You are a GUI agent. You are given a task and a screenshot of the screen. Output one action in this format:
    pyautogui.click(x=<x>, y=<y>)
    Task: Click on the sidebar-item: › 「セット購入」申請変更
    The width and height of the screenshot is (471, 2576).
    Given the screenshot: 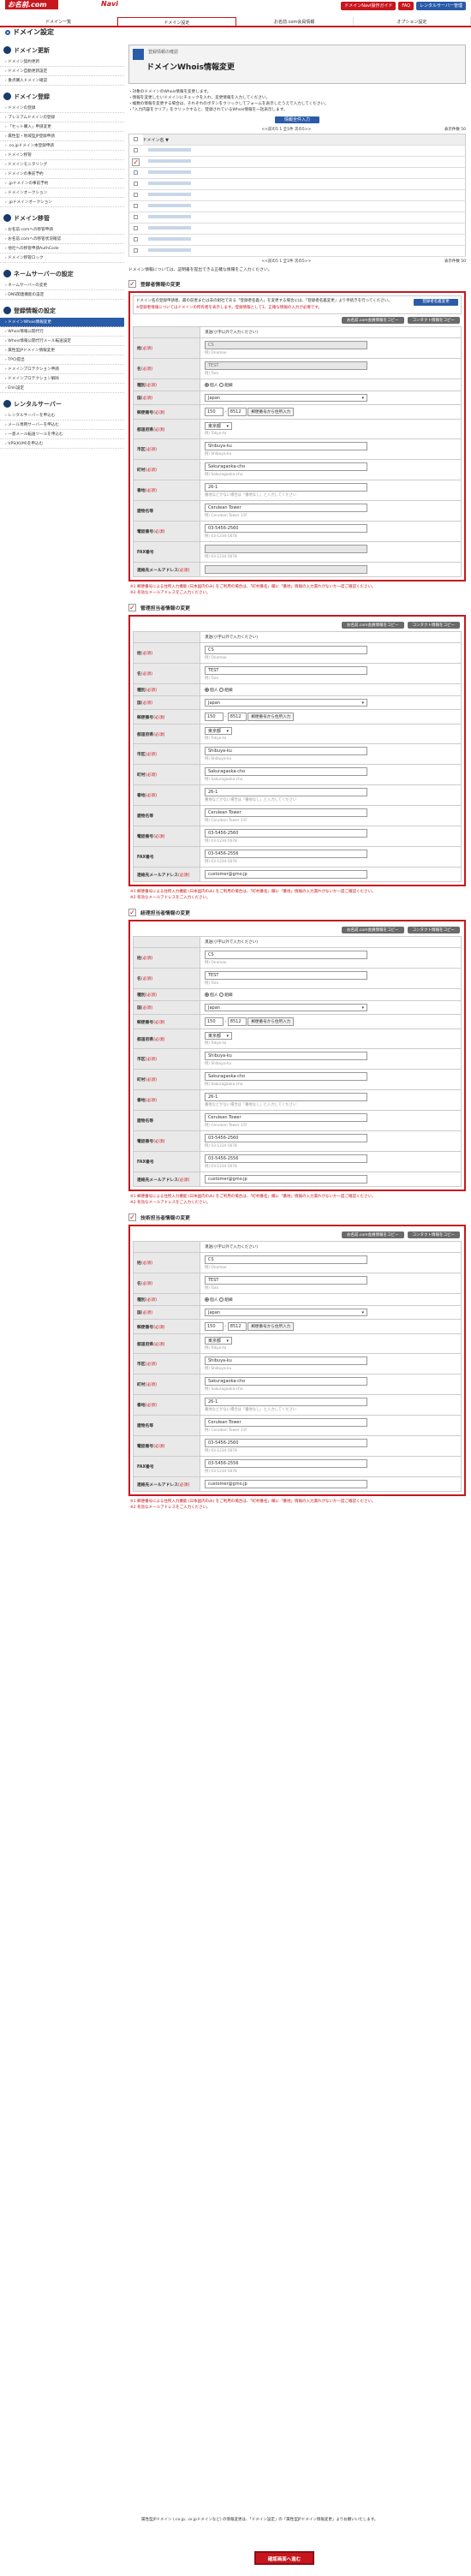 What is the action you would take?
    pyautogui.click(x=62, y=127)
    